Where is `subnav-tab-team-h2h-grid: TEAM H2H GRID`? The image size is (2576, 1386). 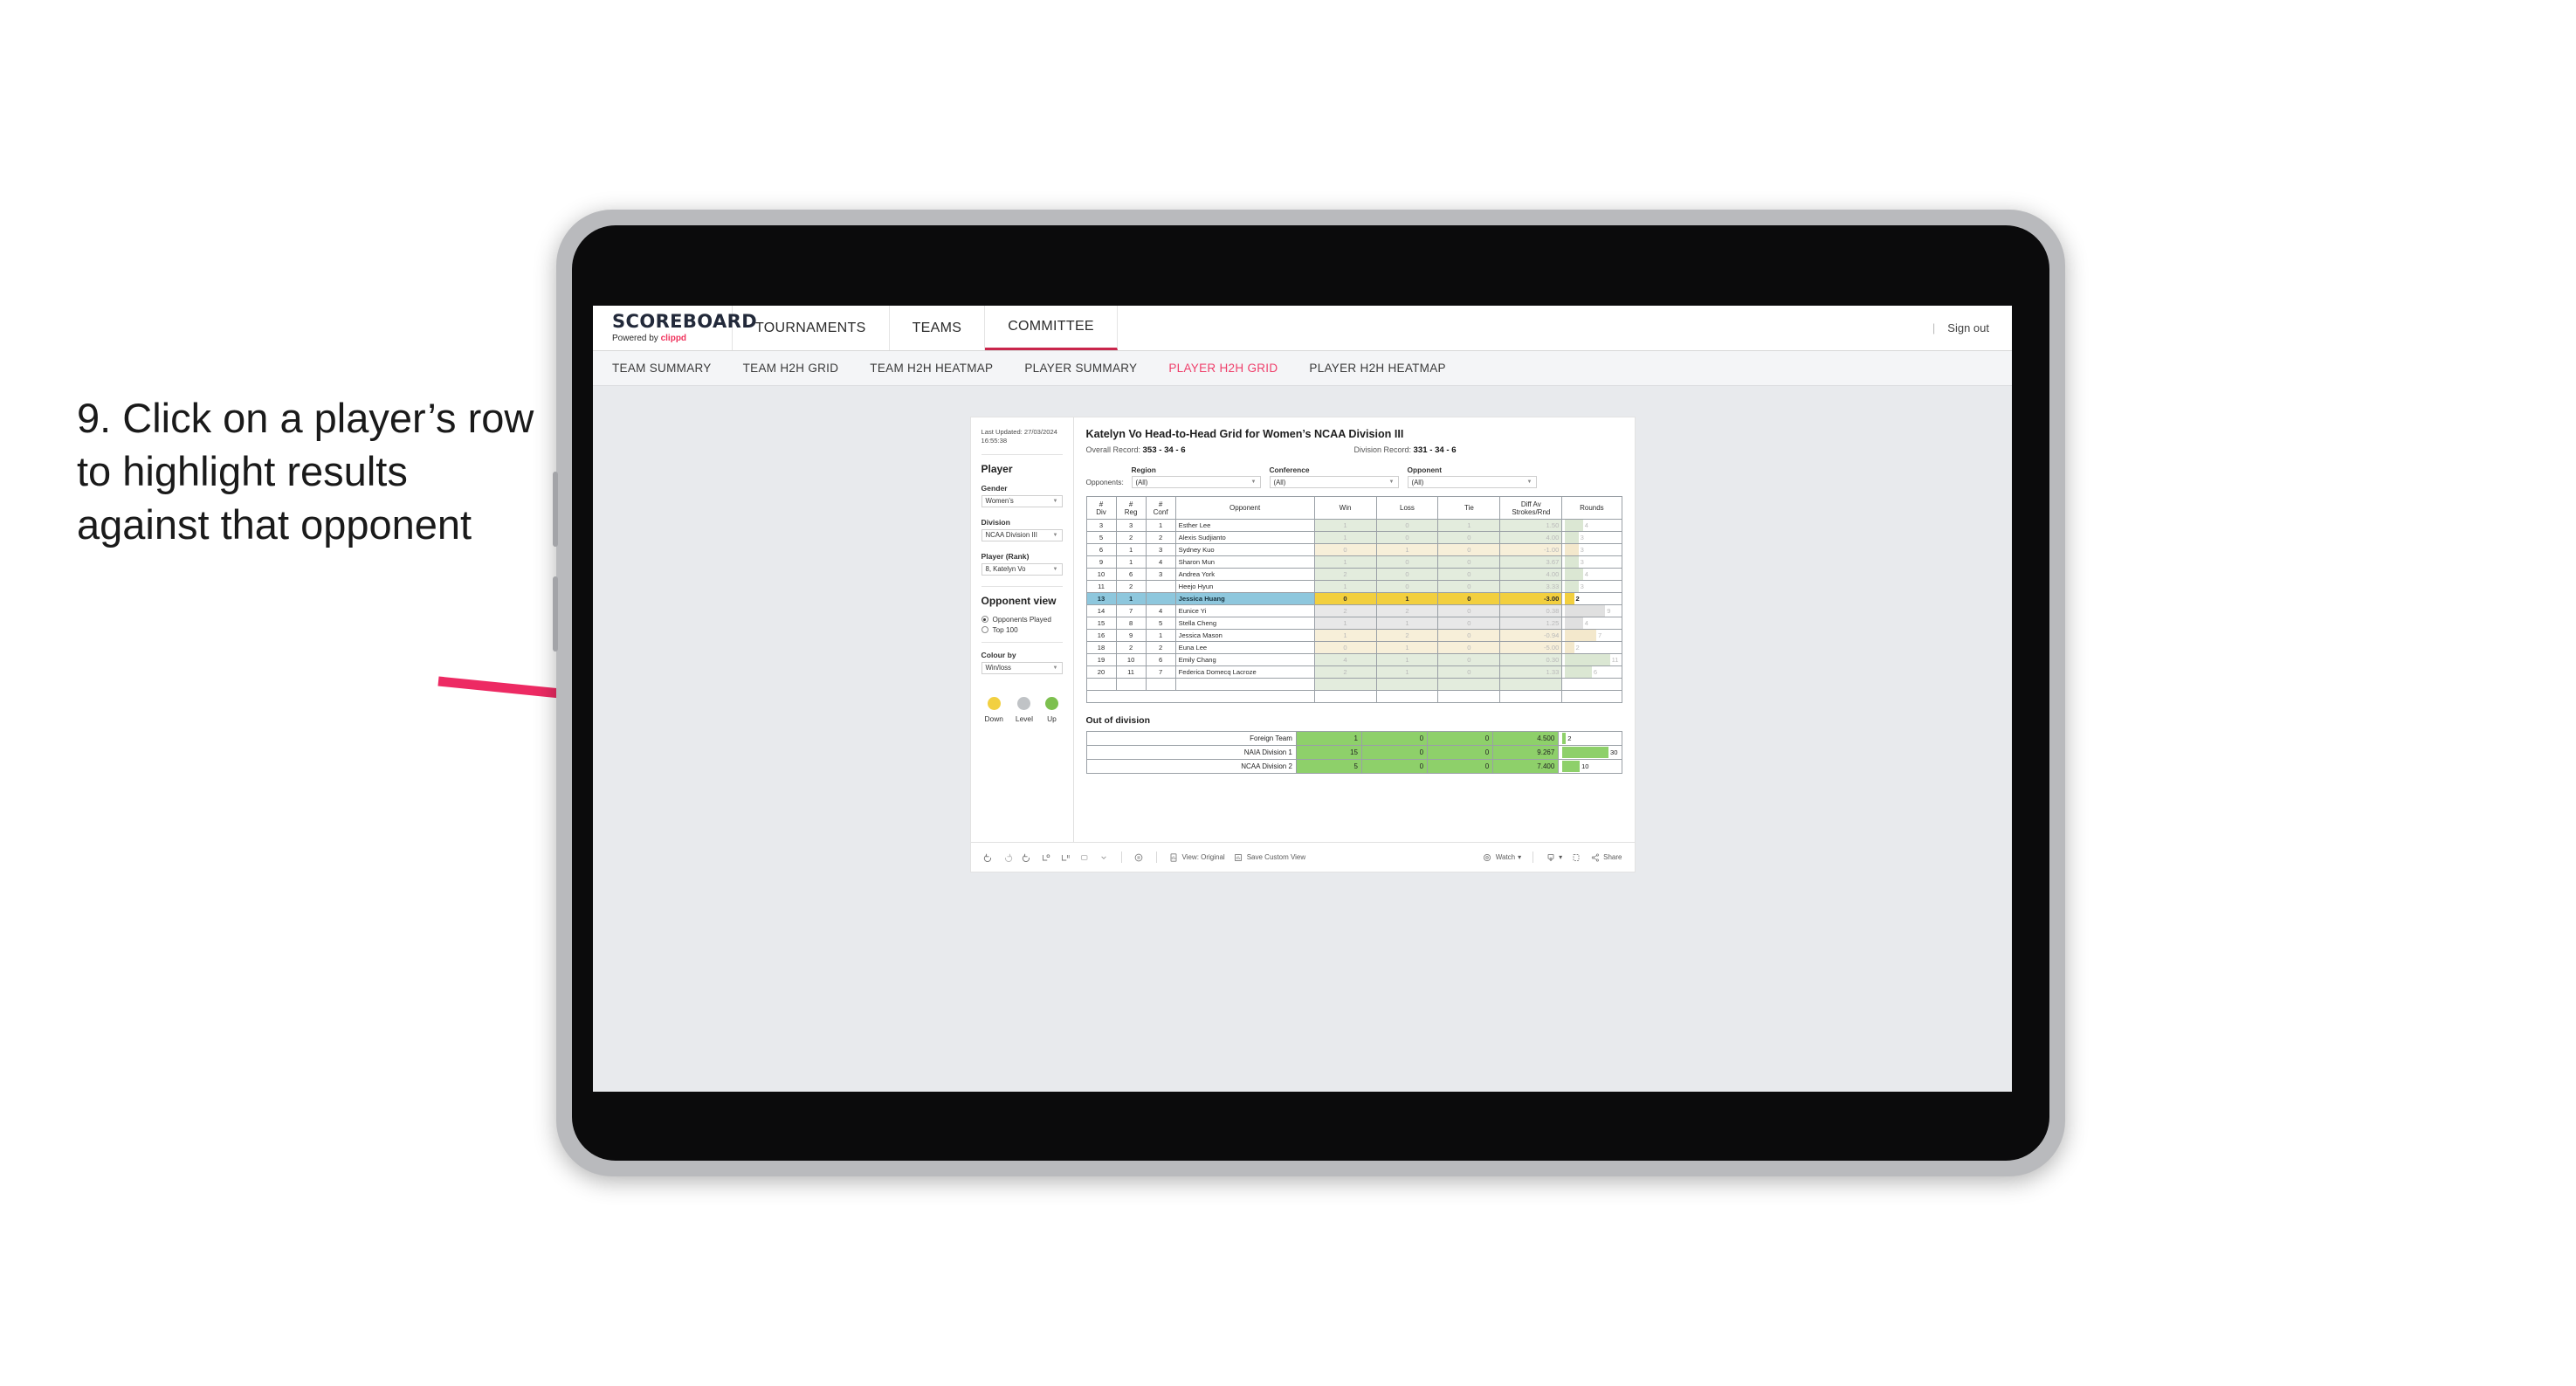
subnav-tab-team-h2h-grid: TEAM H2H GRID is located at coordinates (791, 368).